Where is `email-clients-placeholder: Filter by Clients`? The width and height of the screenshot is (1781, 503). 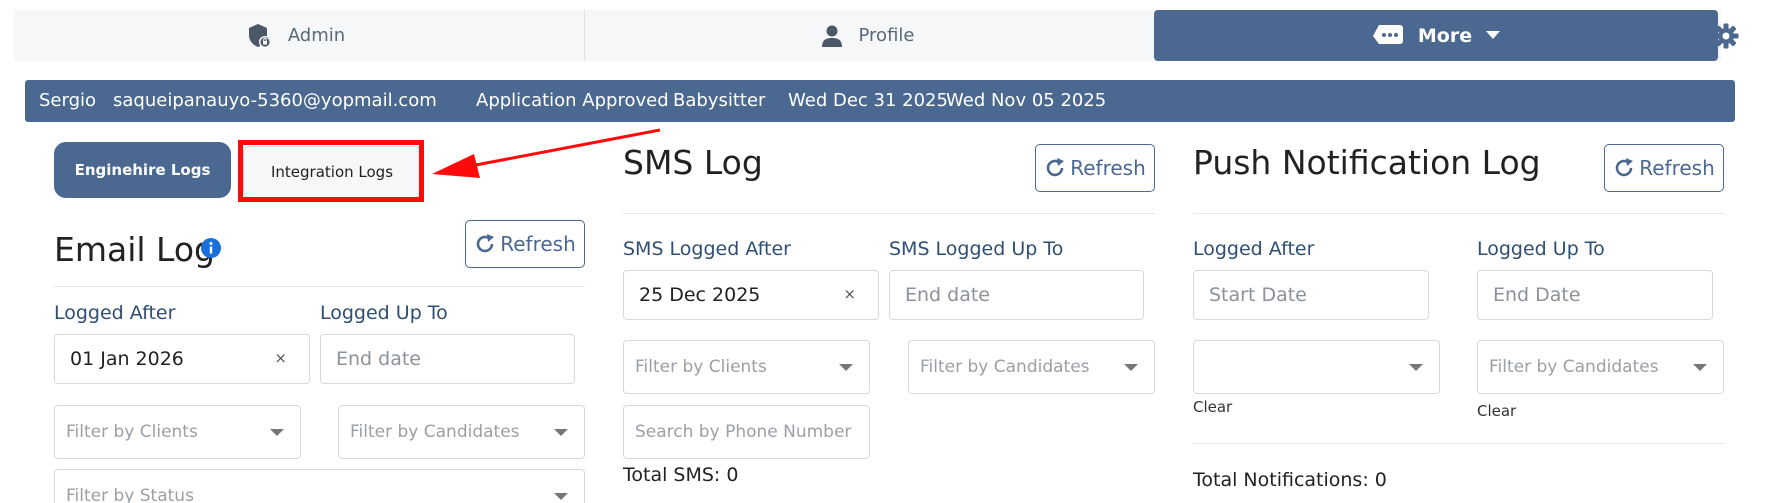 email-clients-placeholder: Filter by Clients is located at coordinates (132, 432).